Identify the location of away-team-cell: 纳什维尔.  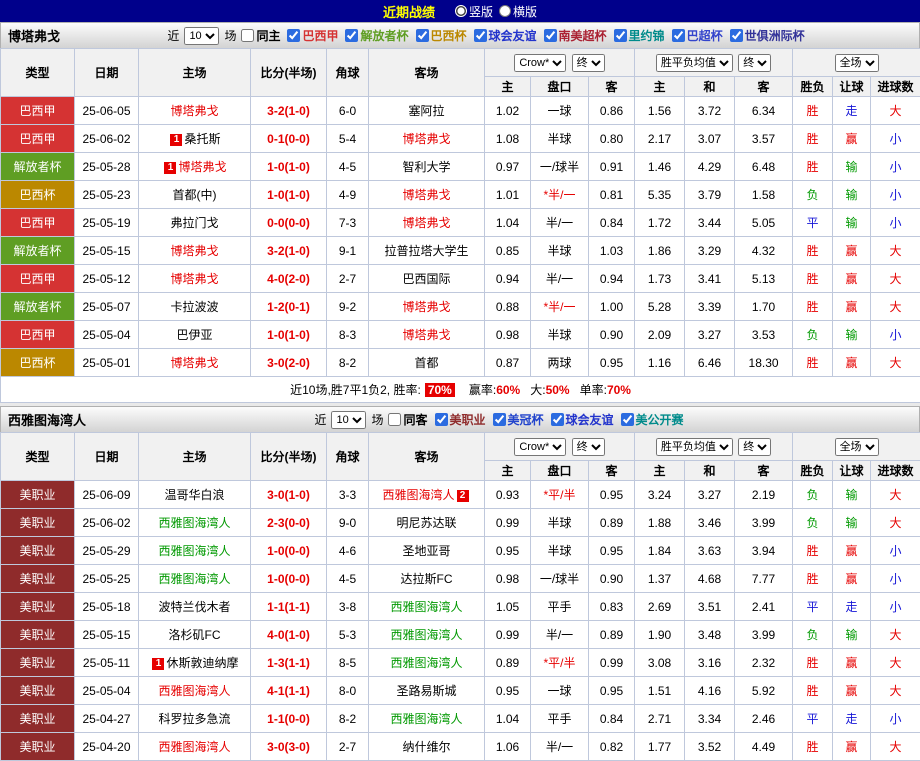
(427, 747).